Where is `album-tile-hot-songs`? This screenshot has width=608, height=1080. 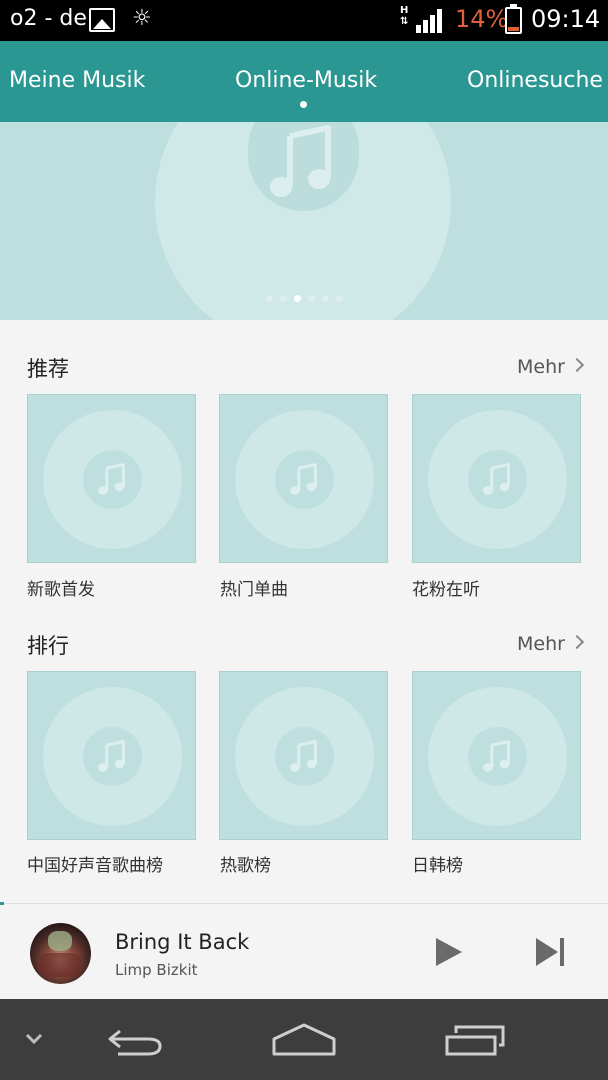
album-tile-hot-songs is located at coordinates (303, 755).